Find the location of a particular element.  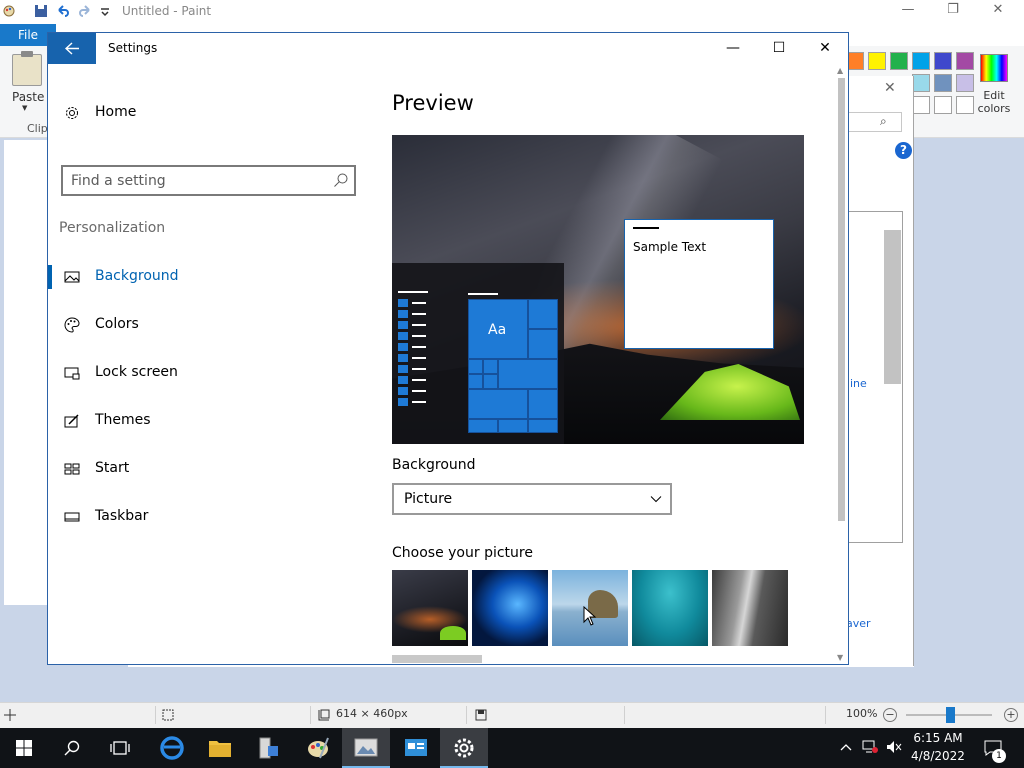

section-label: Personalization is located at coordinates (112, 228).